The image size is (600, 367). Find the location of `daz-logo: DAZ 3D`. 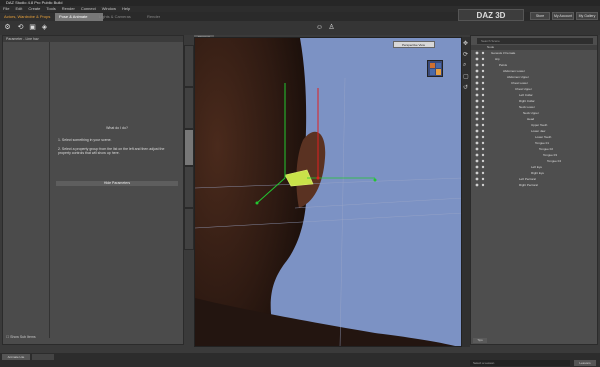

daz-logo: DAZ 3D is located at coordinates (491, 15).